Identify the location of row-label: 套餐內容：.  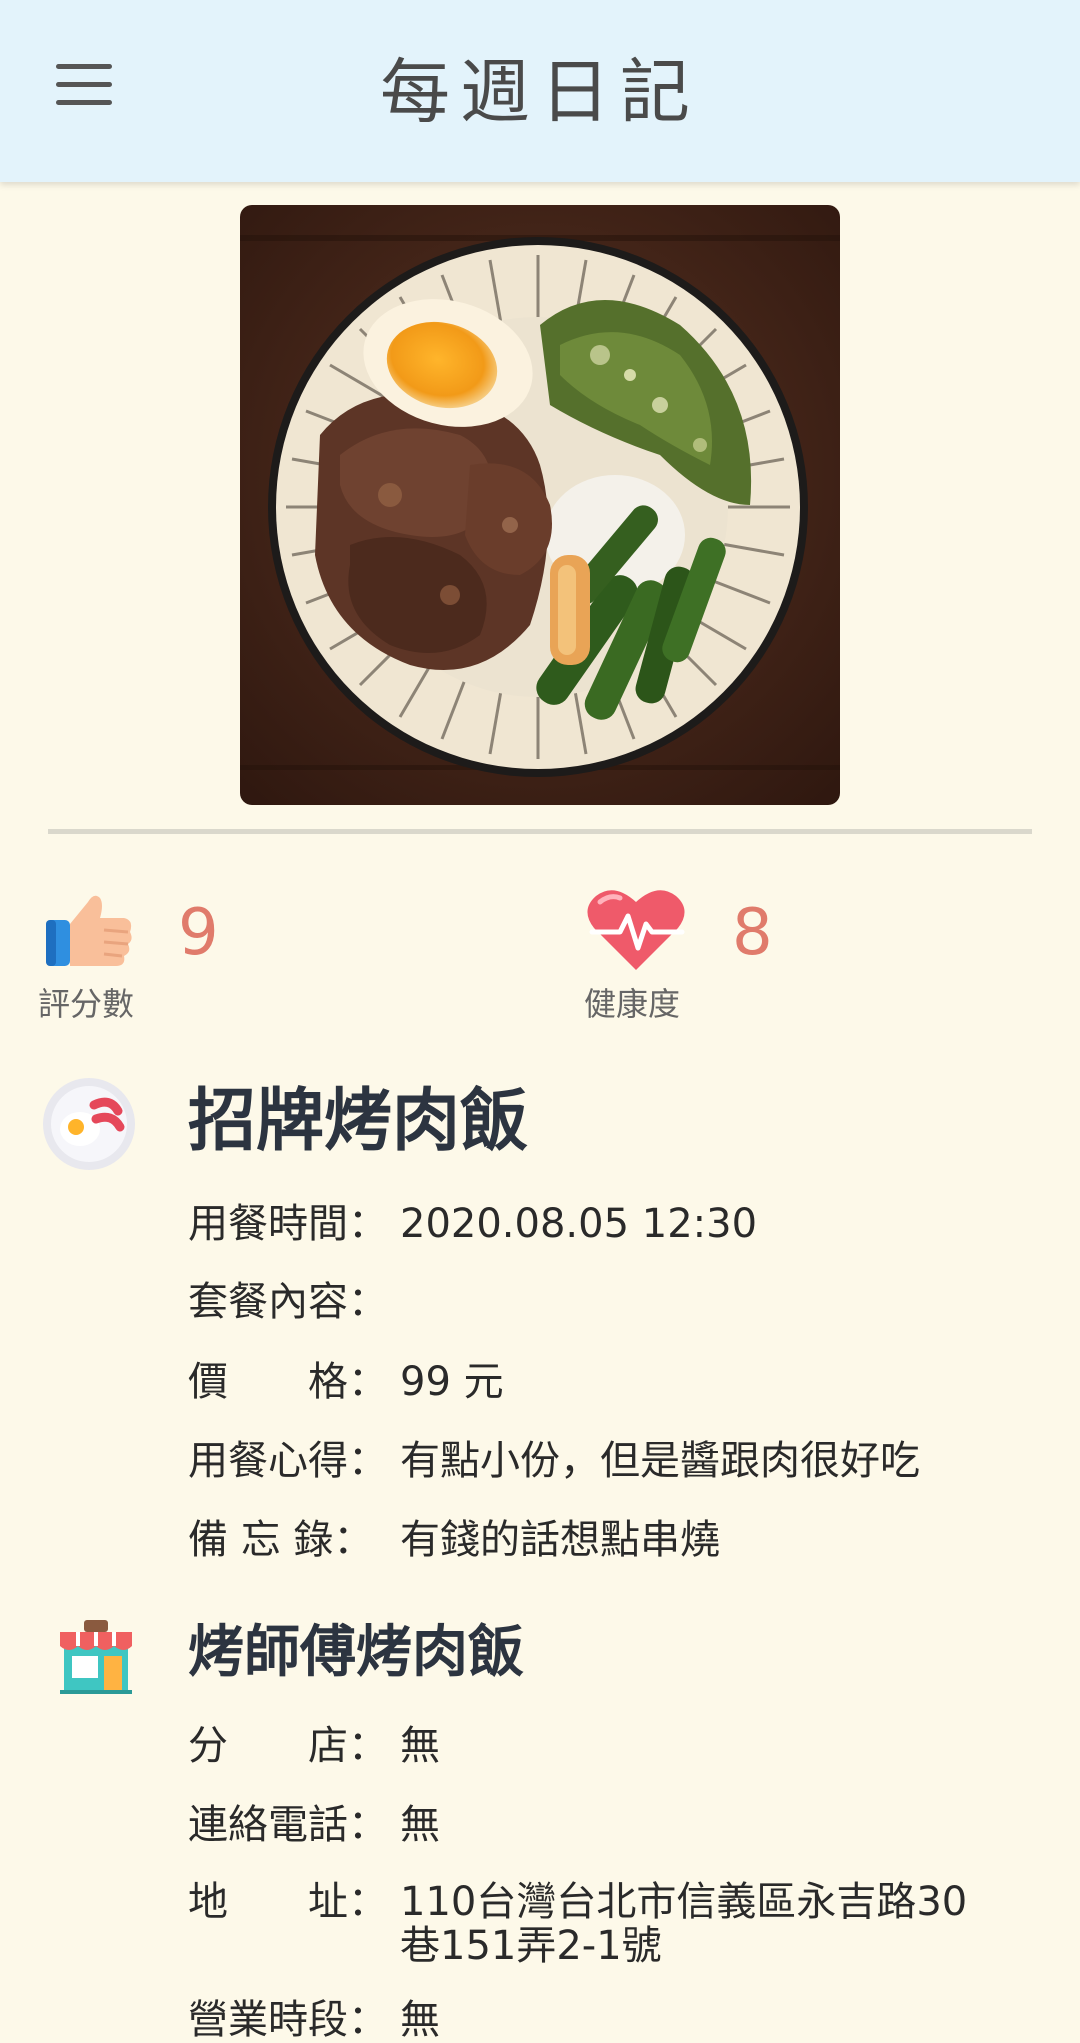
(288, 1302).